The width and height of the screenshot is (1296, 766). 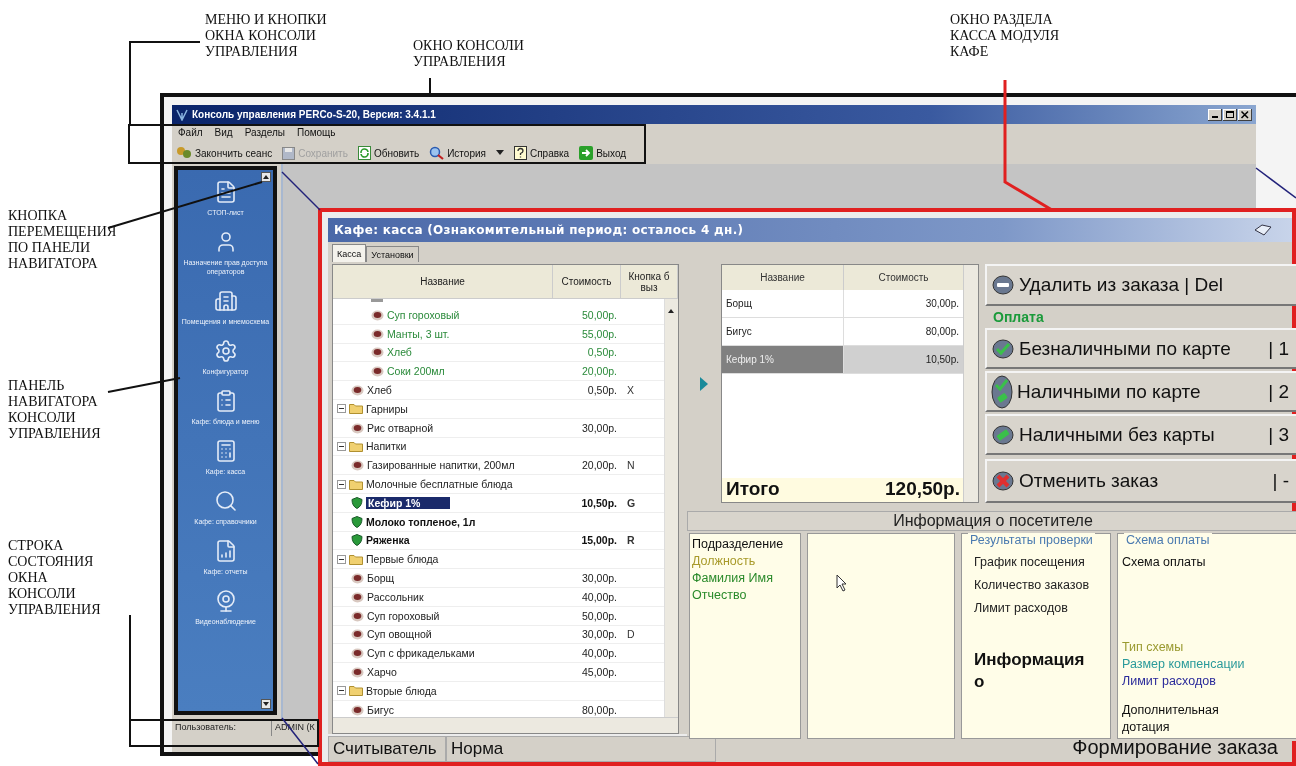 What do you see at coordinates (1140, 285) in the screenshot?
I see `remove-from-order-button: Удалить из заказа | Del` at bounding box center [1140, 285].